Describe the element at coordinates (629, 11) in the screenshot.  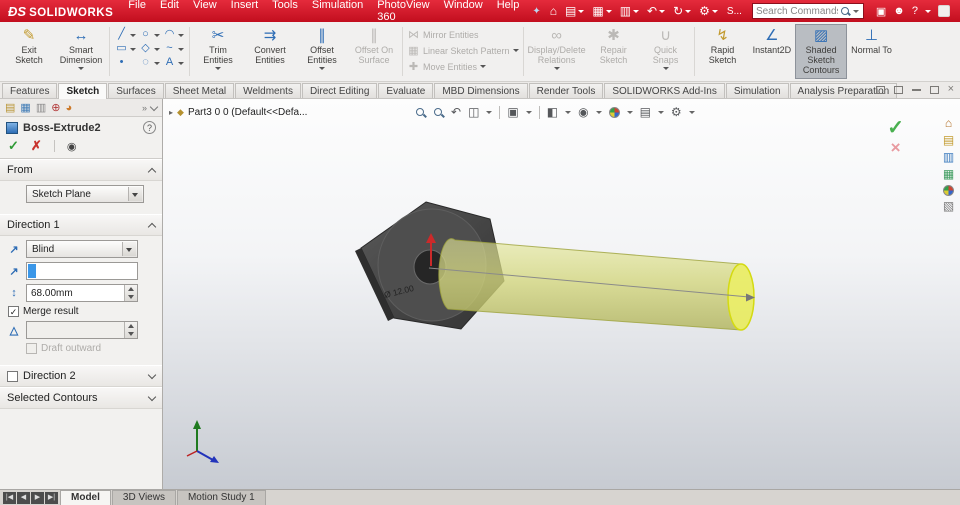
I see `print-icon: ▥` at that location.